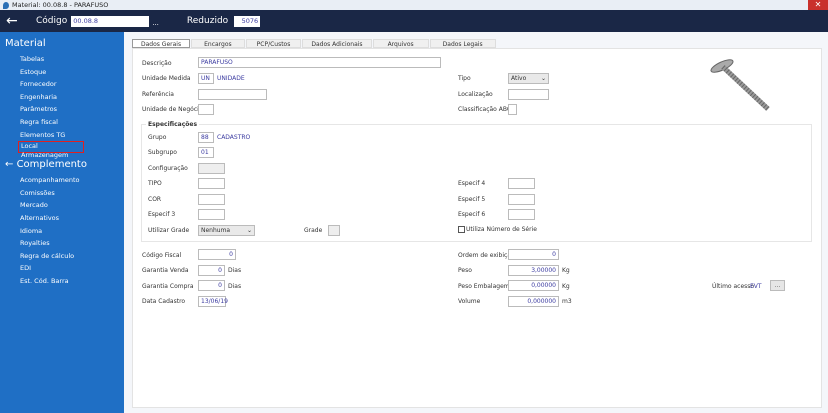 This screenshot has height=413, width=828. I want to click on close-button: ✕, so click(818, 5).